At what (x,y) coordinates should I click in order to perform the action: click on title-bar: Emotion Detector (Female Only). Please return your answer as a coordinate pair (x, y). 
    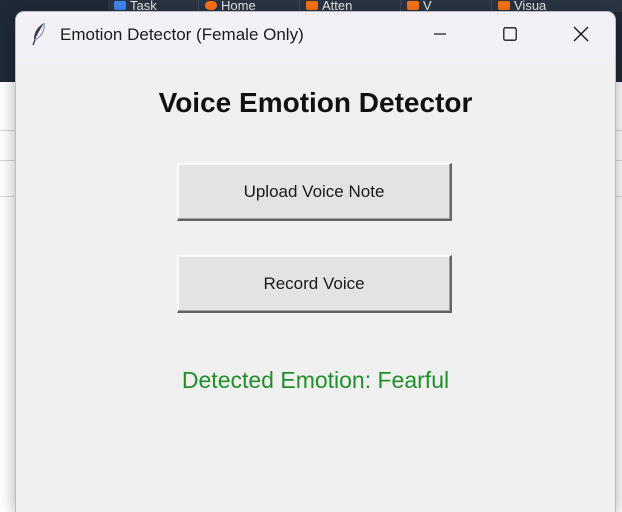
    Looking at the image, I should click on (315, 35).